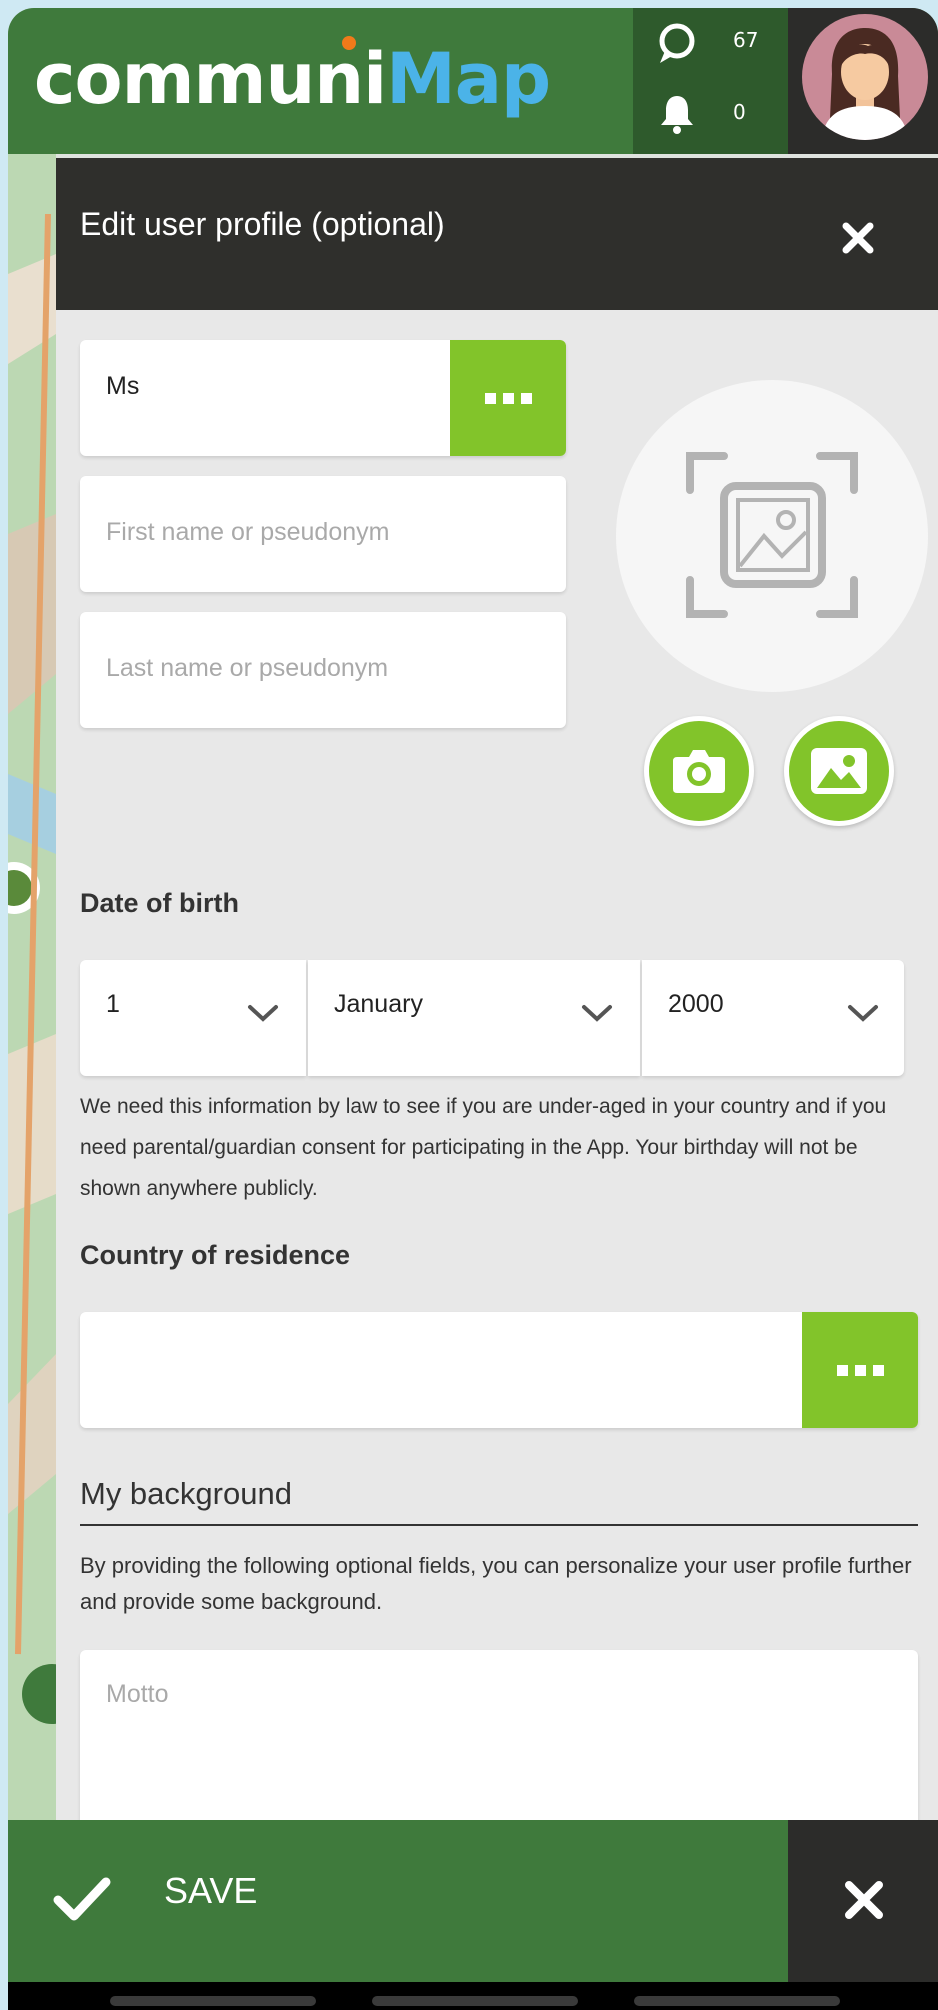 This screenshot has width=938, height=2010. I want to click on salutation-options-button, so click(508, 398).